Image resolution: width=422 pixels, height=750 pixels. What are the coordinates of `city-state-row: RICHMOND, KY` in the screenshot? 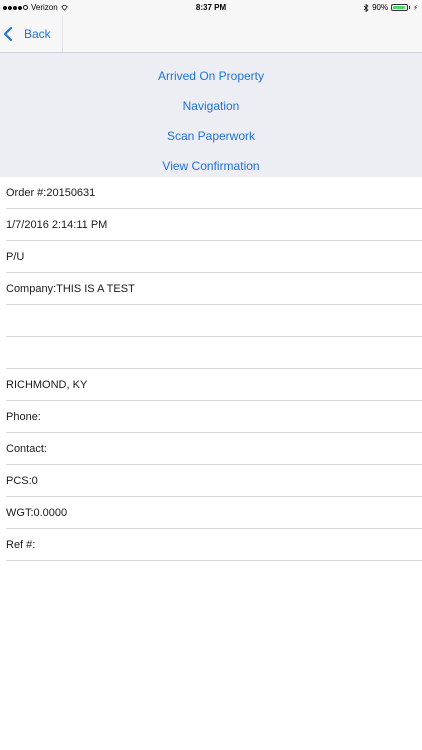 It's located at (214, 385).